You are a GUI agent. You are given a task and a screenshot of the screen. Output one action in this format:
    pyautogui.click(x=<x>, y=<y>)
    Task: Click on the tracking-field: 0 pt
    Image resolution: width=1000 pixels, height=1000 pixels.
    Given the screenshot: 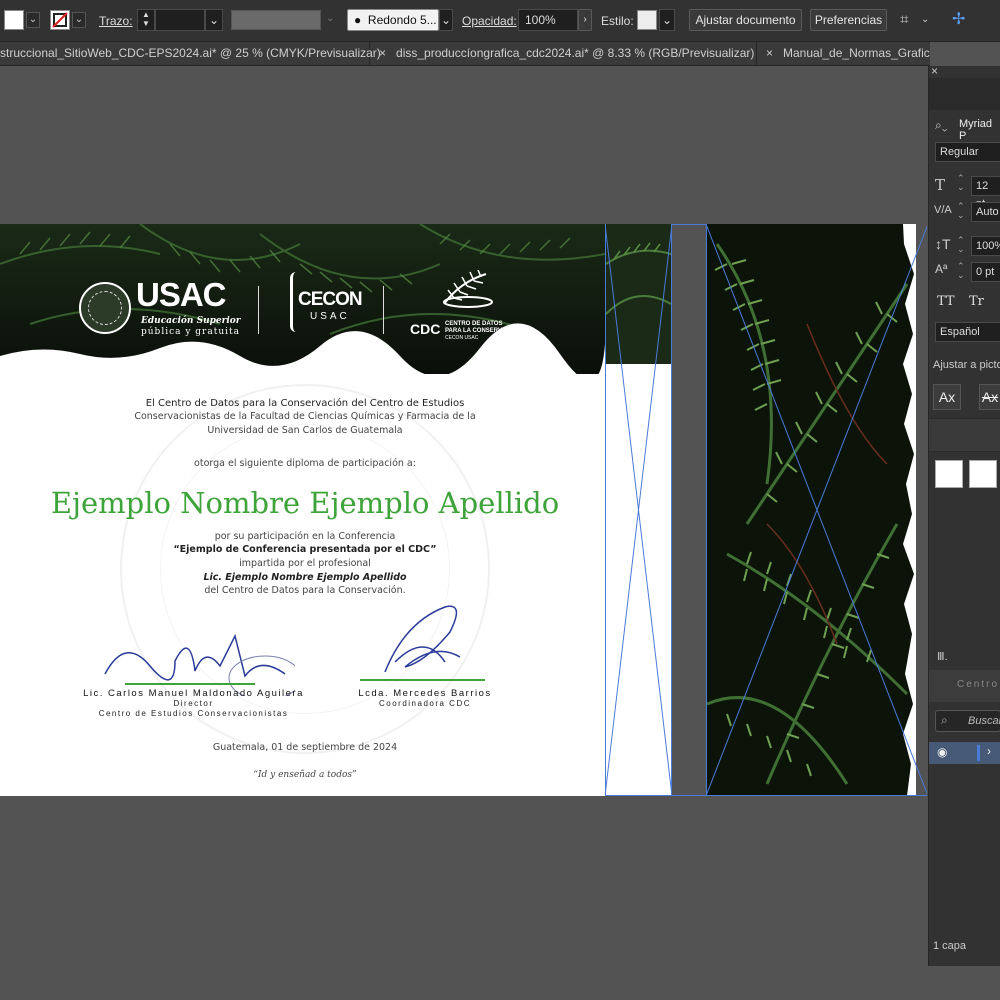 What is the action you would take?
    pyautogui.click(x=985, y=272)
    